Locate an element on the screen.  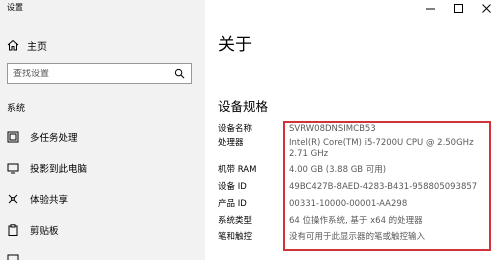
sidebar-item-multitasking: 多任务处理 is located at coordinates (42, 137).